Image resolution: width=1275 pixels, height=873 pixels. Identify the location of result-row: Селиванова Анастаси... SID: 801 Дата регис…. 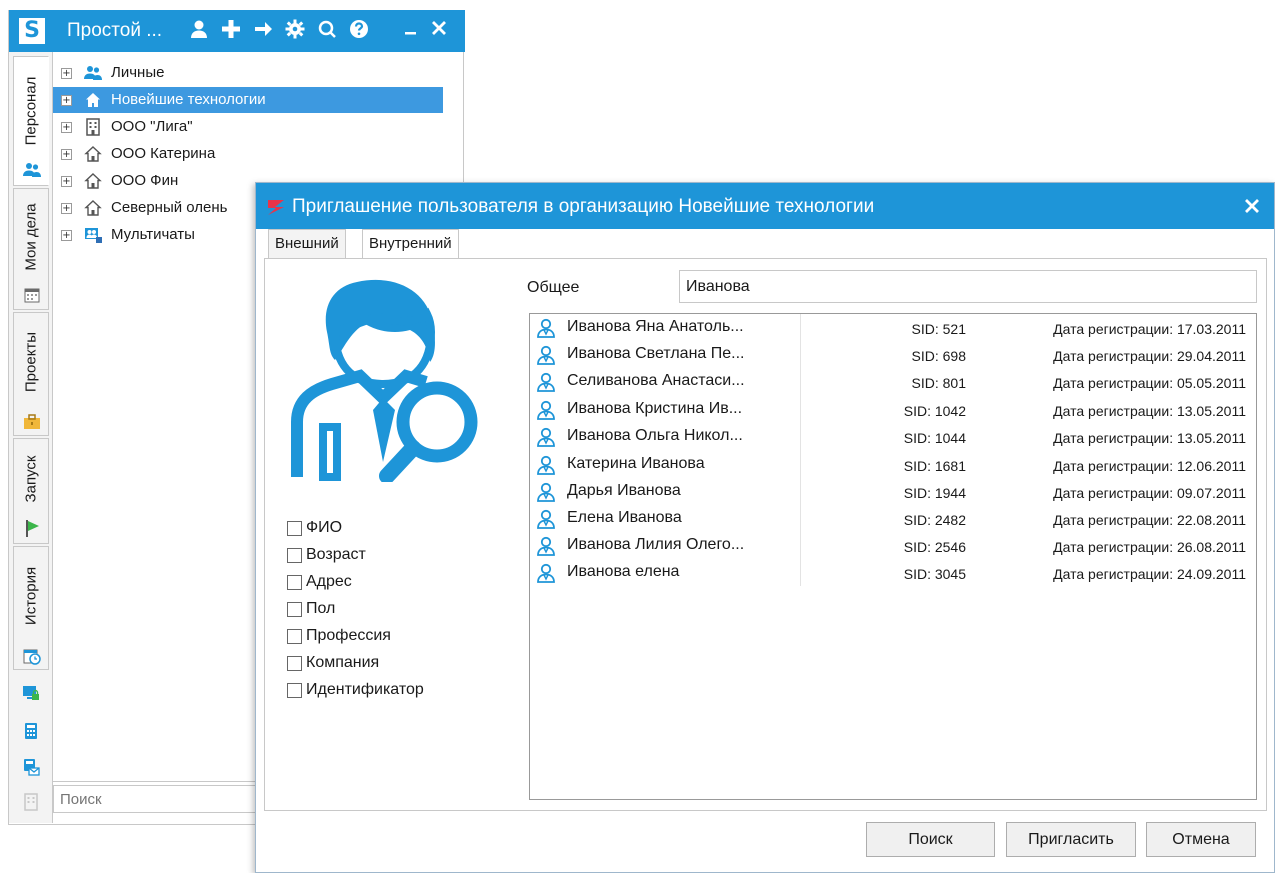
(893, 381).